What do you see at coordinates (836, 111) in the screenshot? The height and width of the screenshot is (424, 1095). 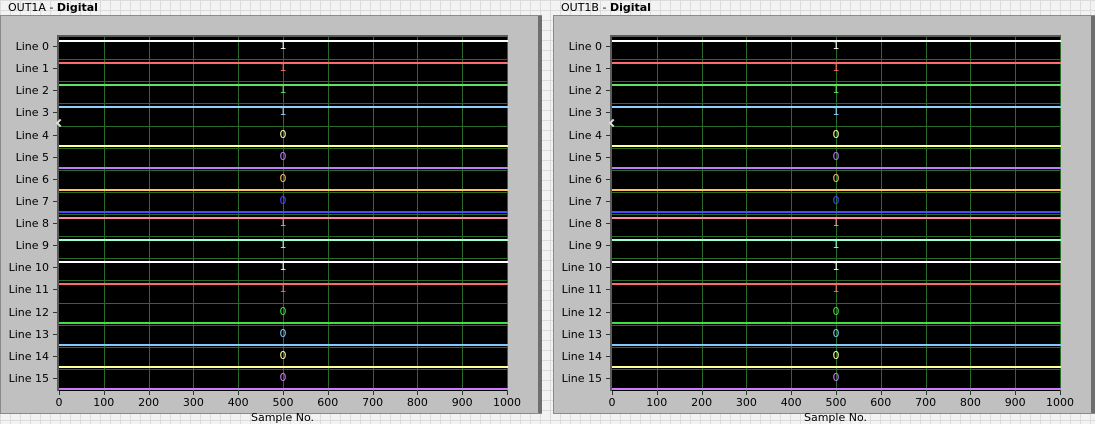 I see `line-value-3: 1` at bounding box center [836, 111].